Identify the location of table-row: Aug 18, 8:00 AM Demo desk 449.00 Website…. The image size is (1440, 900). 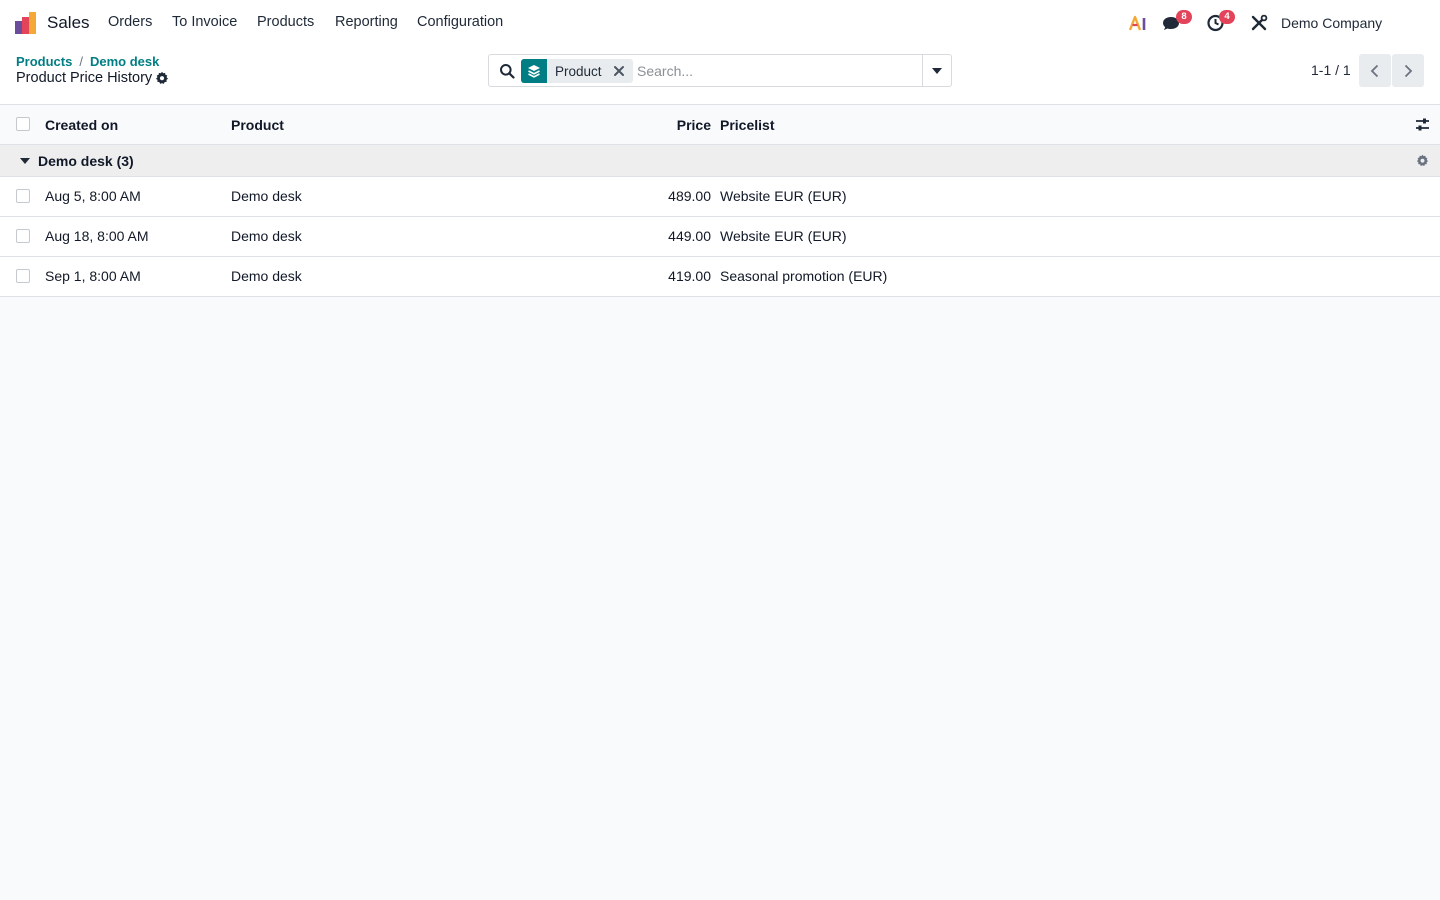
(720, 237).